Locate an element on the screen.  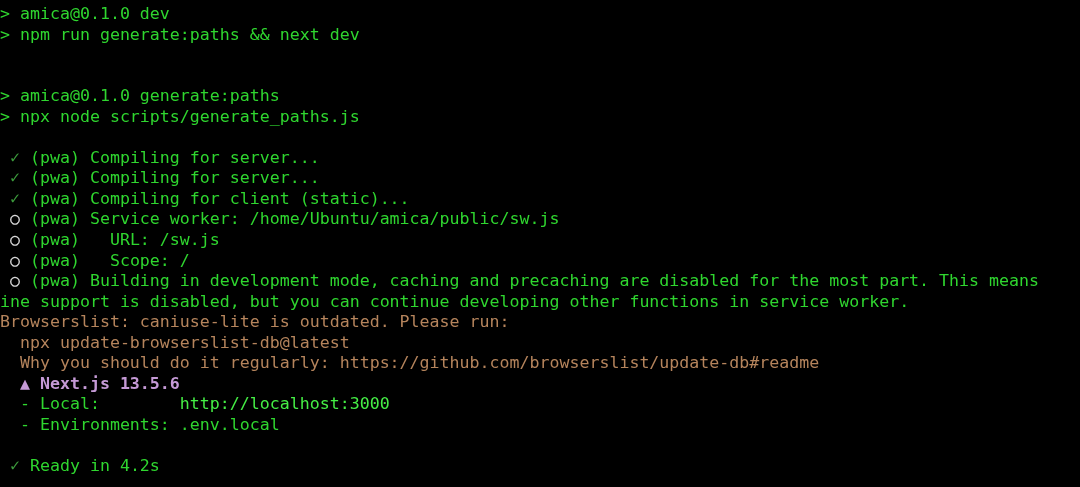
terminal-line: ine support is disabled, but you can continue developing other functions in service worker. is located at coordinates (455, 301).